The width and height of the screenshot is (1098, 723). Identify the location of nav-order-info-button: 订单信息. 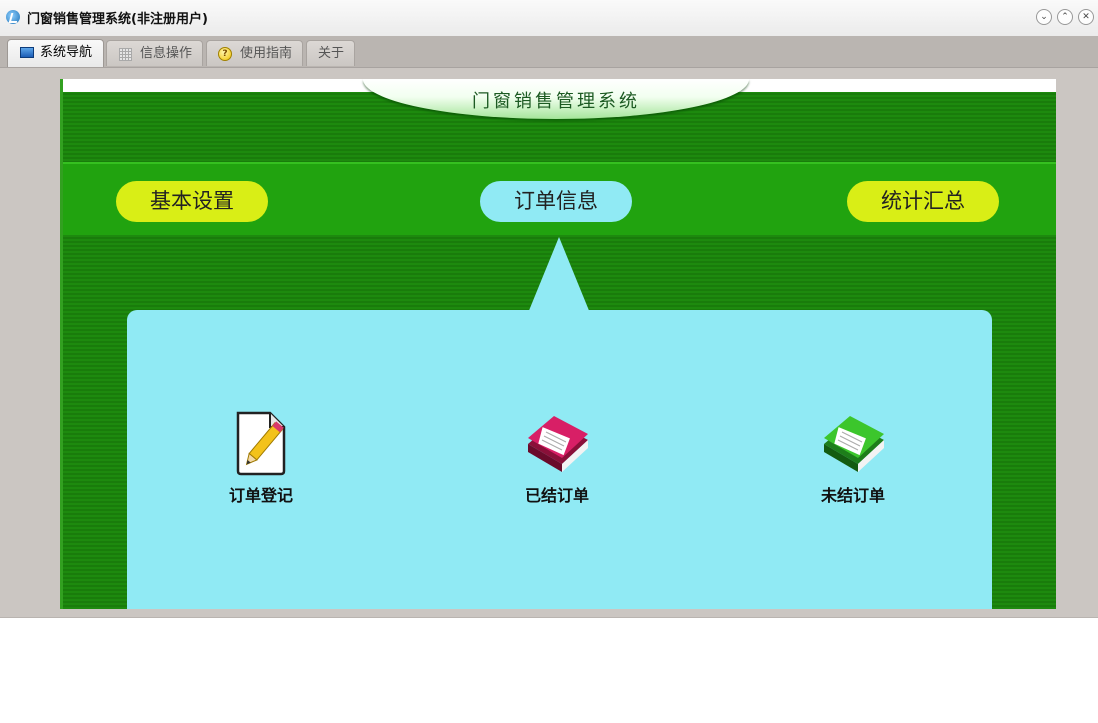
(556, 201).